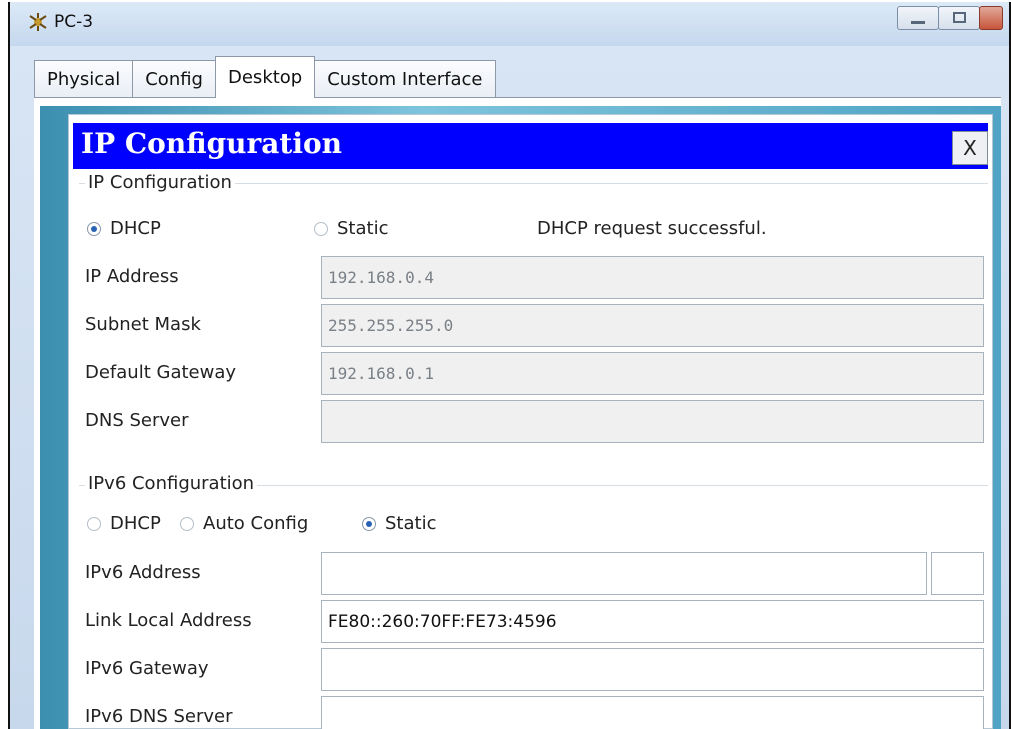 The image size is (1011, 729). I want to click on ipv4-group-label: IP Configuration, so click(160, 182).